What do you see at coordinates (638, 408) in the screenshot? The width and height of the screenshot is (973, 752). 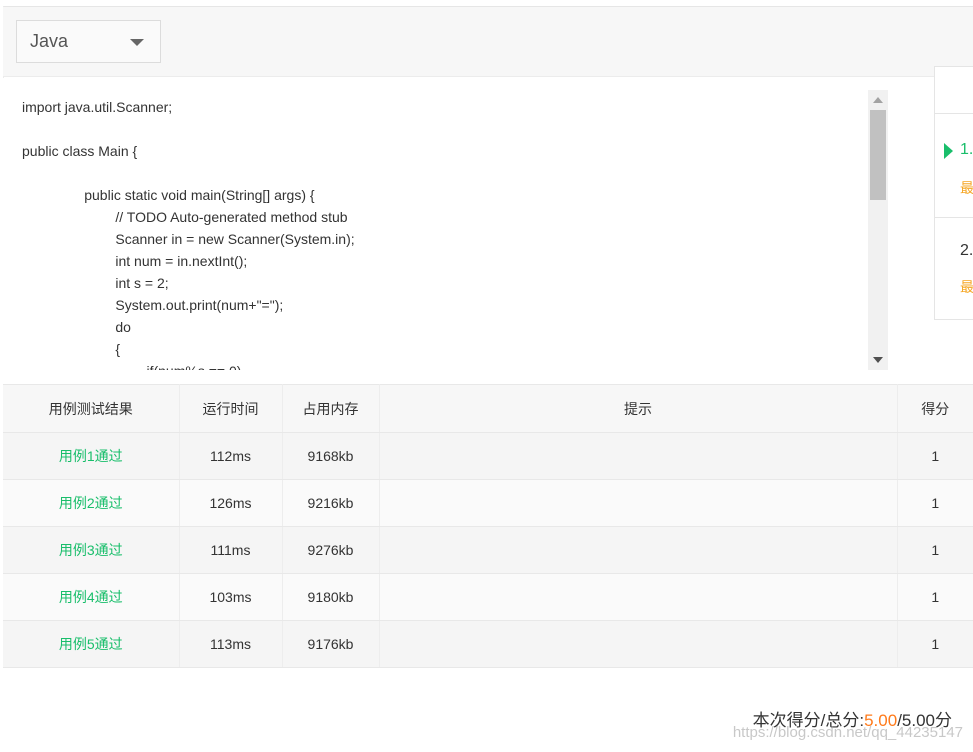 I see `column-header-hint: 提示` at bounding box center [638, 408].